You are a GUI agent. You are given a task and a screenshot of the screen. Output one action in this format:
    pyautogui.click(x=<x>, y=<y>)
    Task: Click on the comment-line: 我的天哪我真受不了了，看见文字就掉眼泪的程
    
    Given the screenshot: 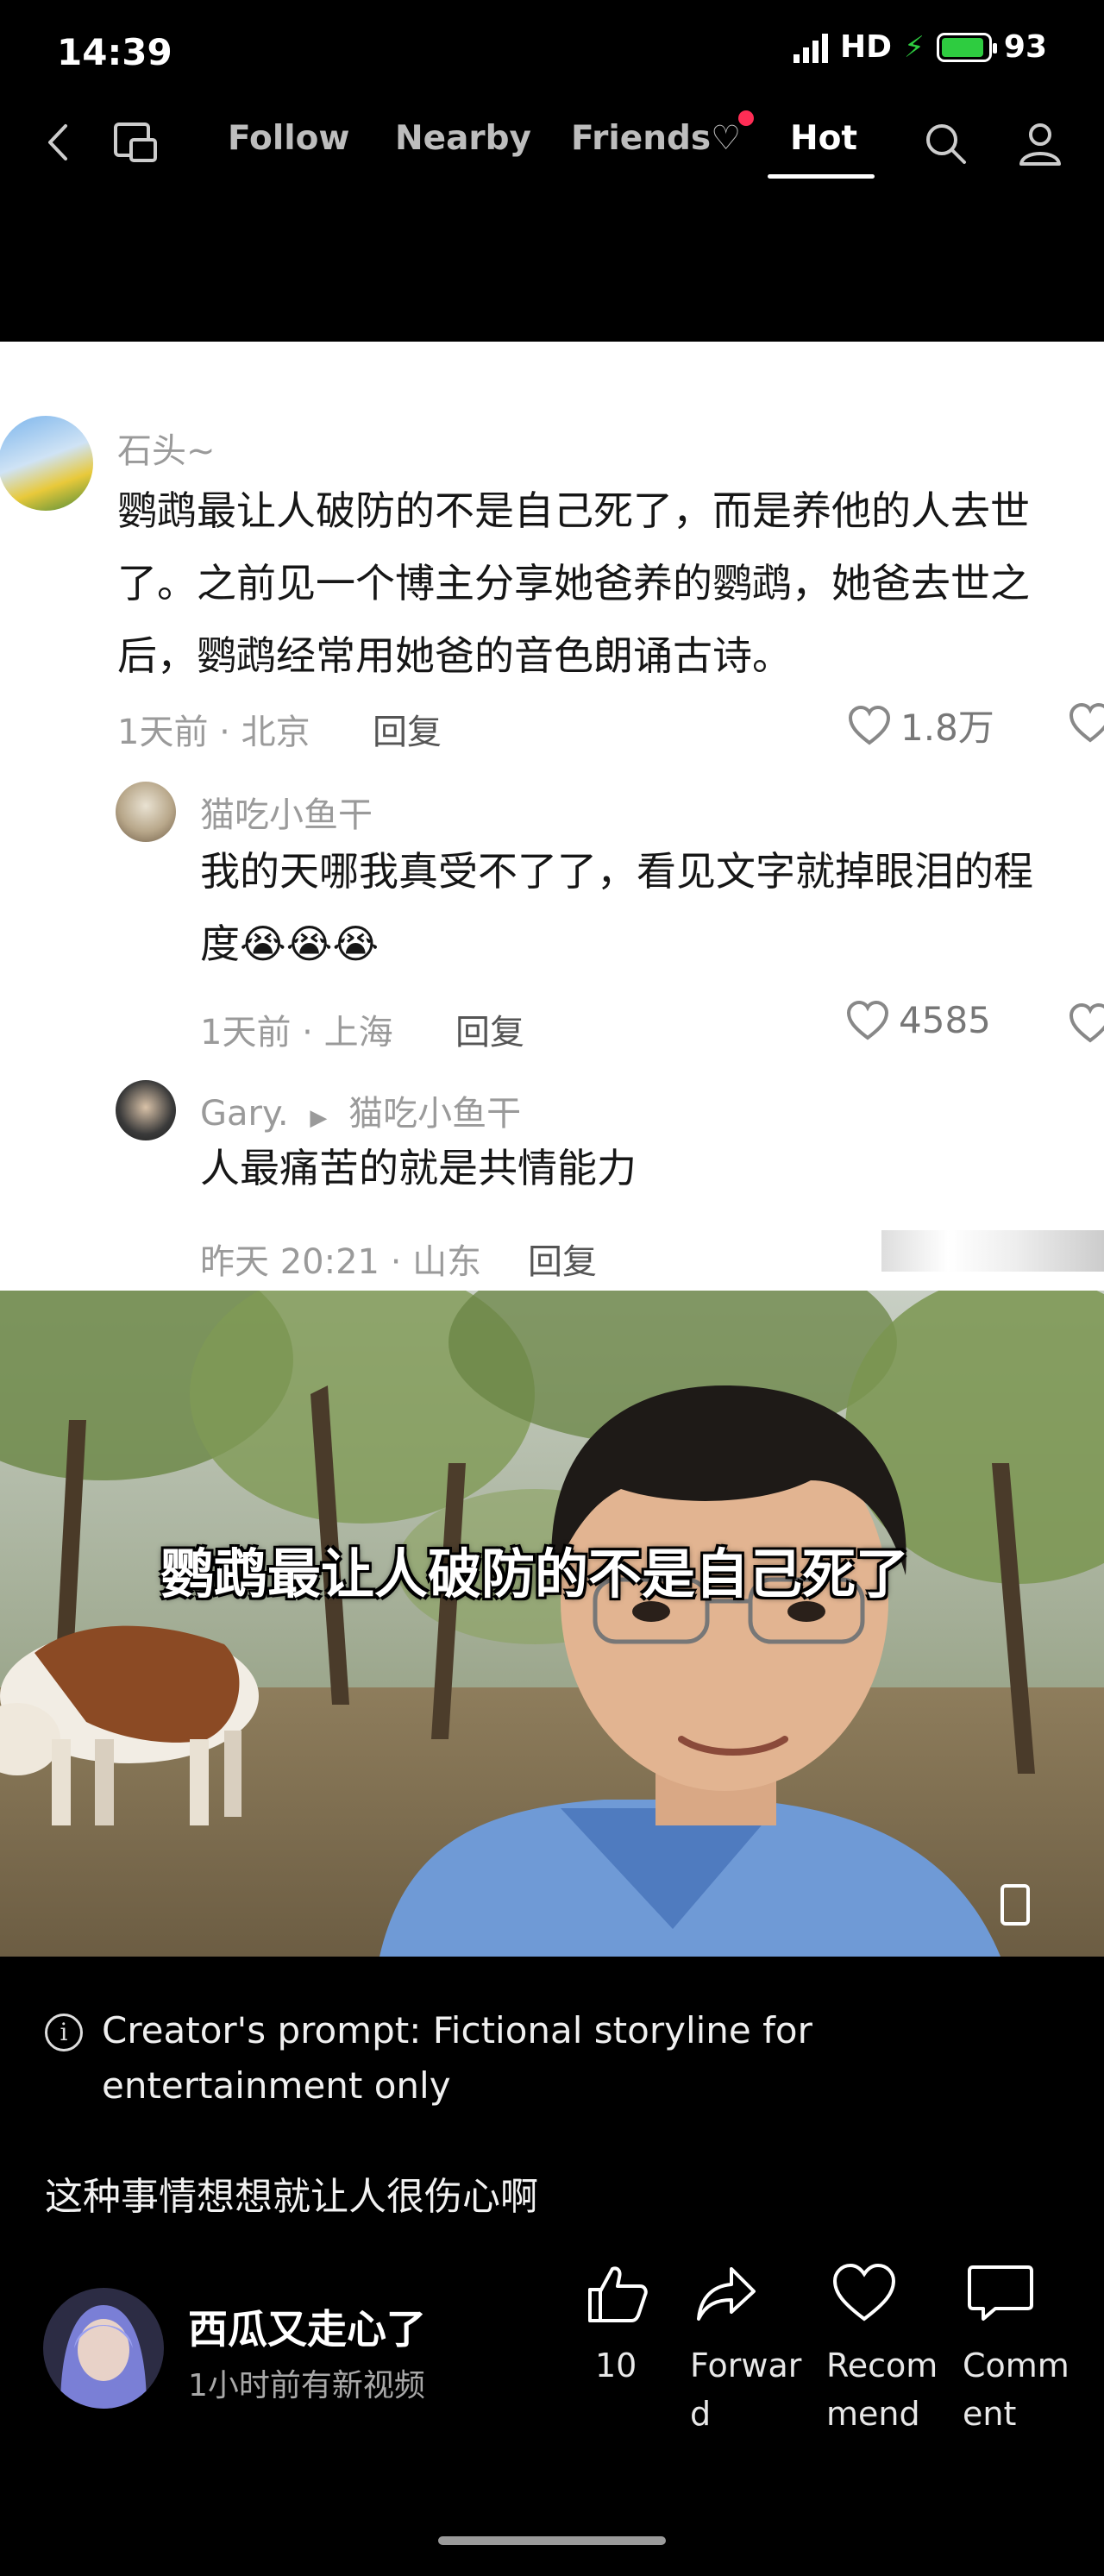 What is the action you would take?
    pyautogui.click(x=617, y=871)
    